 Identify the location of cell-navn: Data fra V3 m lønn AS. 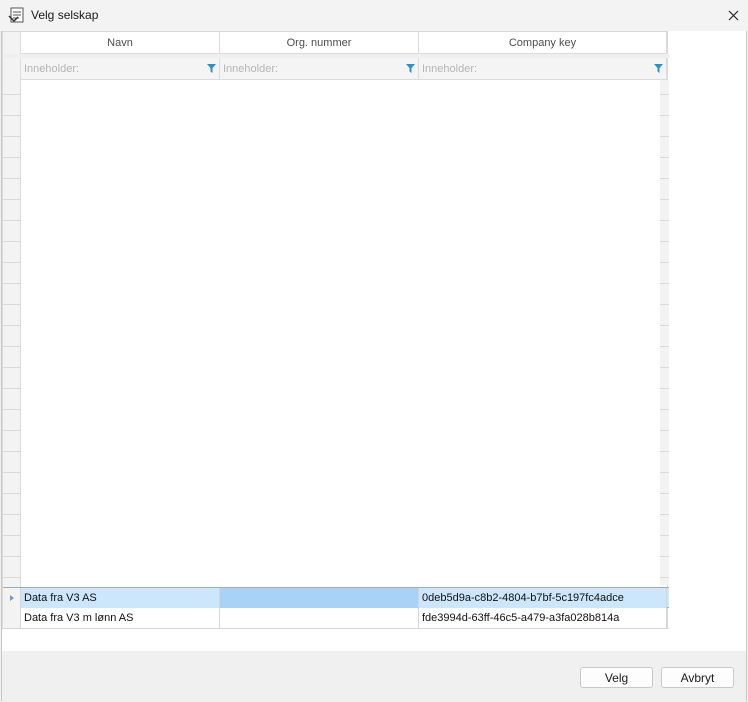
(120, 618).